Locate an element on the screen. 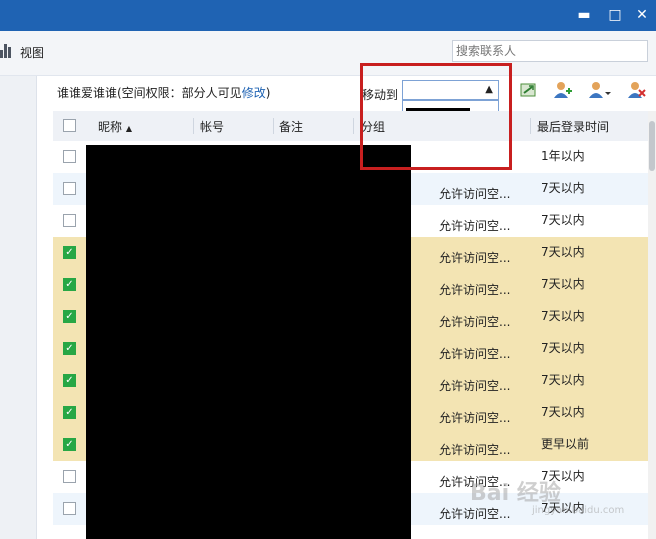 The height and width of the screenshot is (539, 656). row-last-login: 更早以前 is located at coordinates (565, 444).